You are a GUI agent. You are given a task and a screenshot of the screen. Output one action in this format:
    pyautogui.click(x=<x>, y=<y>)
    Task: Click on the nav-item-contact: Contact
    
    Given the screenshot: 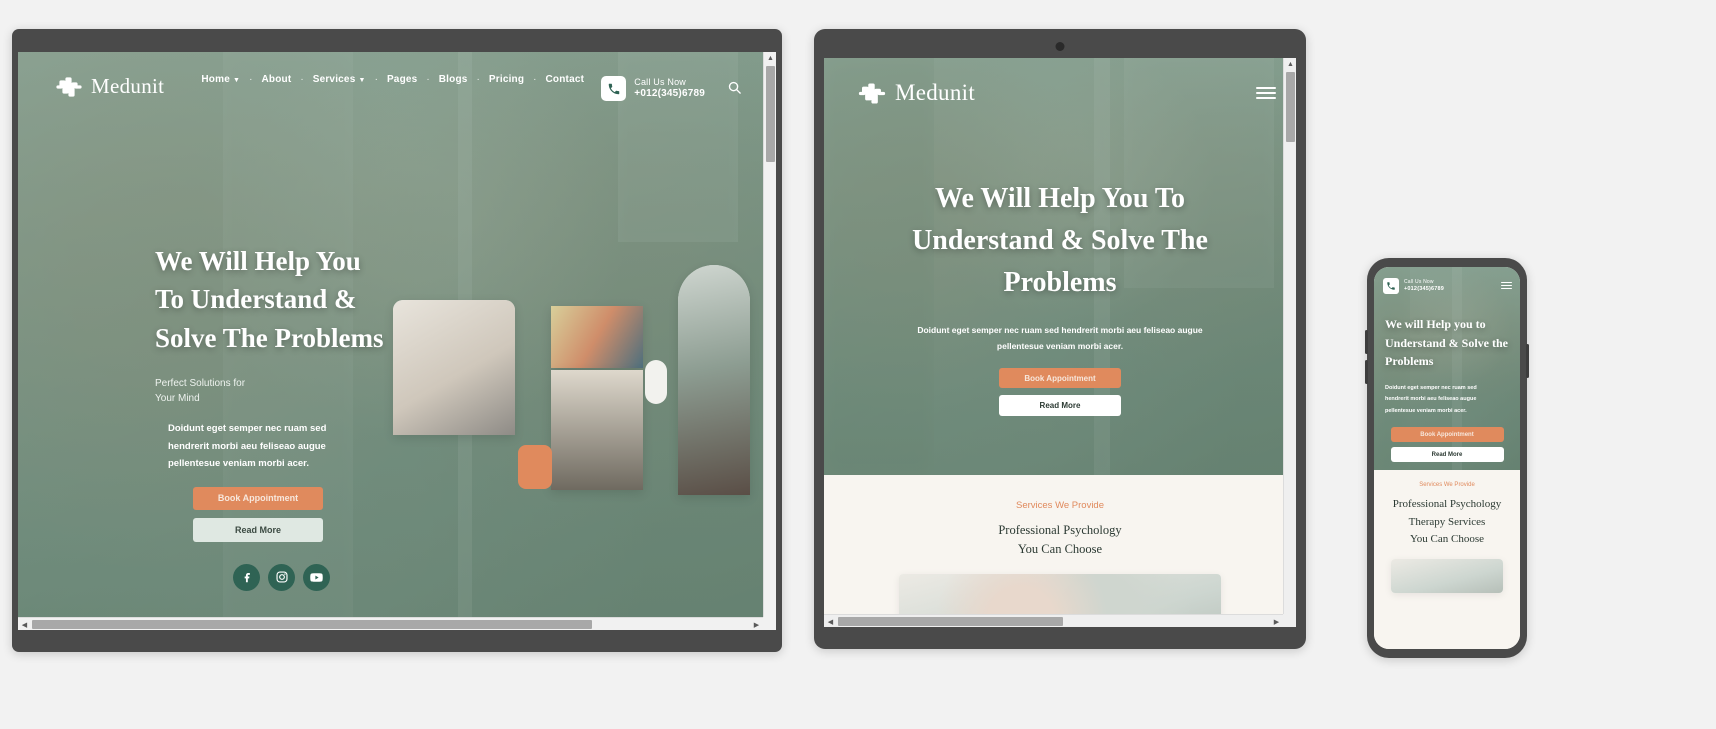 What is the action you would take?
    pyautogui.click(x=565, y=79)
    